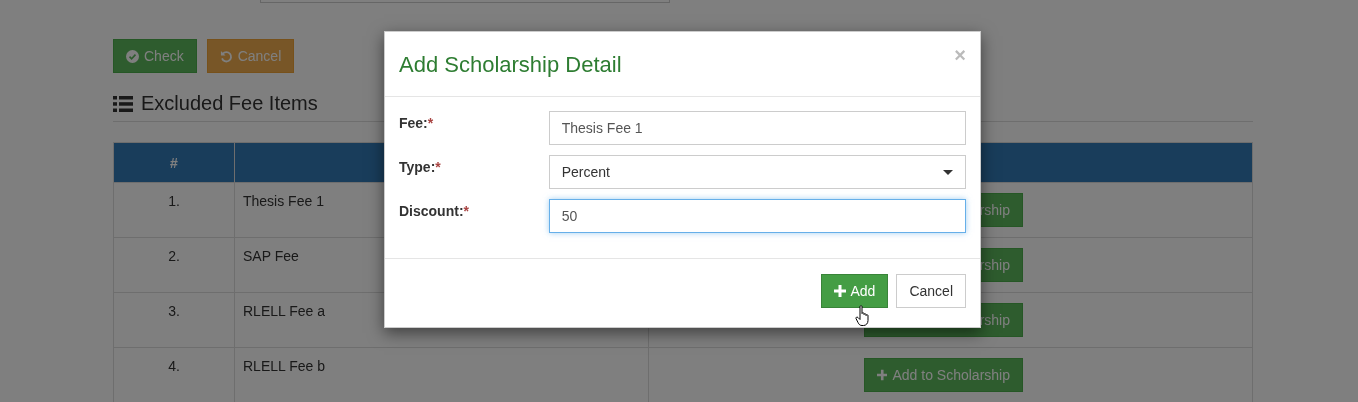  I want to click on close-button: ×, so click(960, 55).